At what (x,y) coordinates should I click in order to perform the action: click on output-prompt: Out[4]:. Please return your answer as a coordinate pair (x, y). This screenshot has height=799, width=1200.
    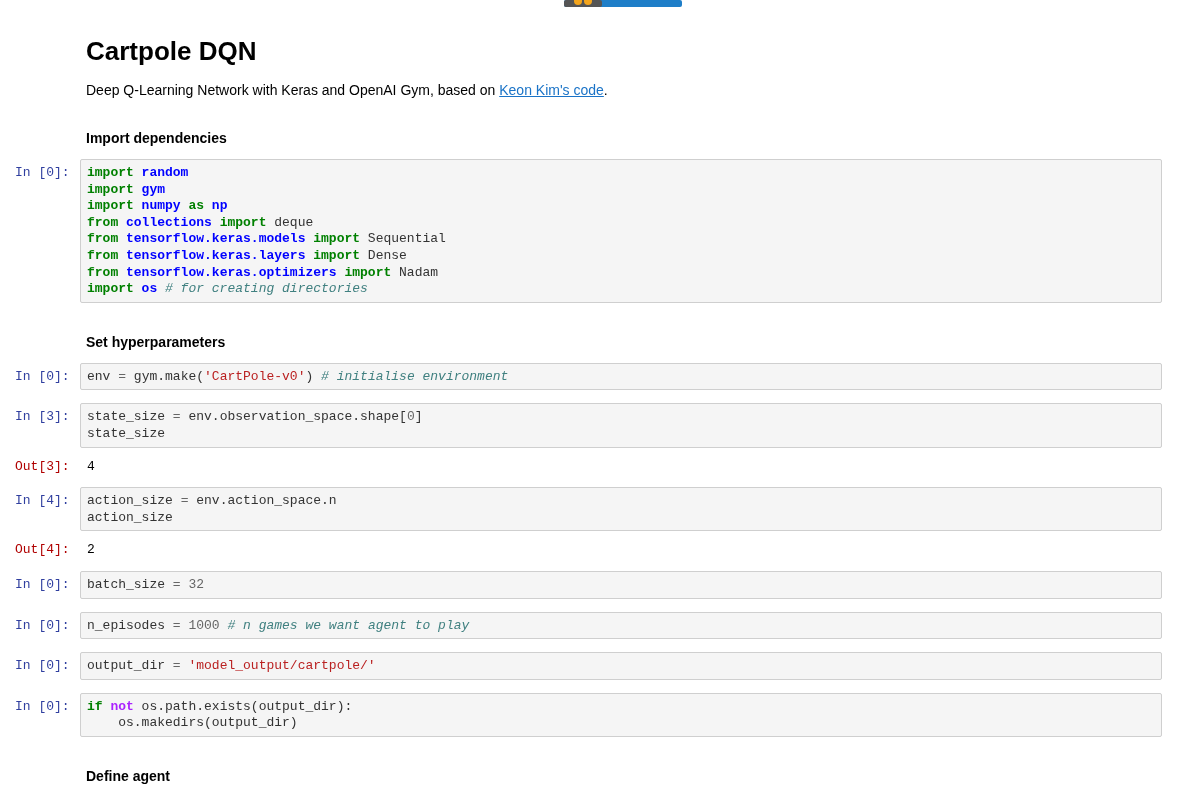
    Looking at the image, I should click on (42, 550).